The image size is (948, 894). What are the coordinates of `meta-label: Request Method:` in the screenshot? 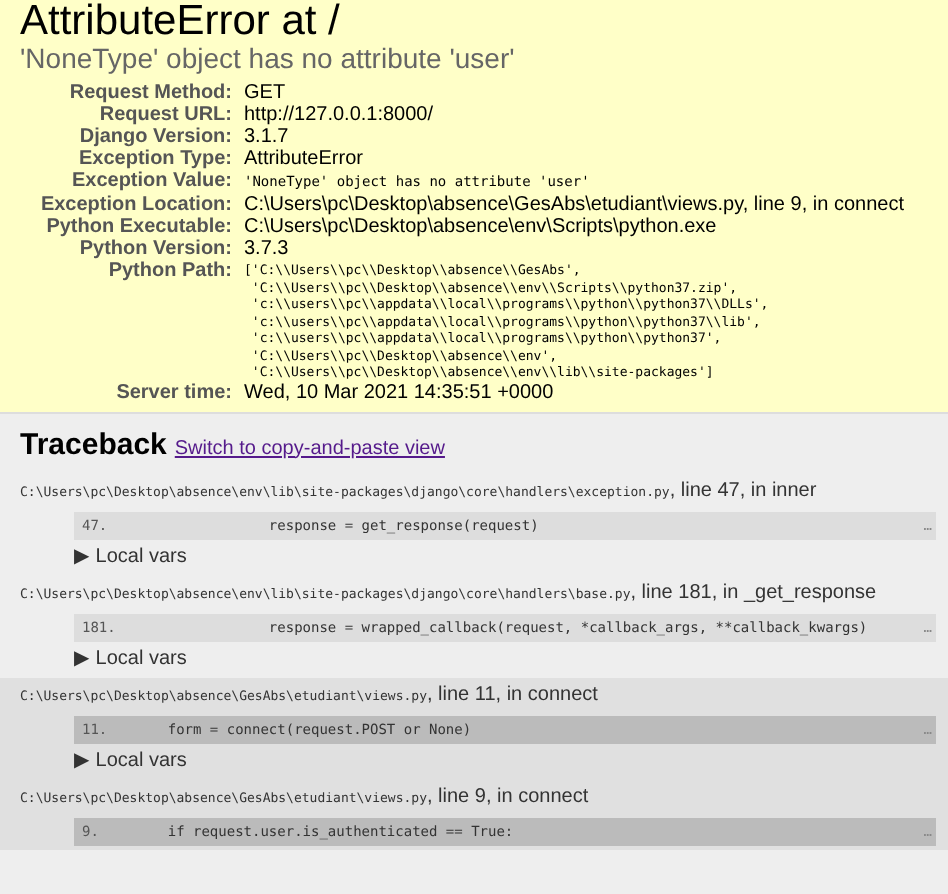 It's located at (150, 93).